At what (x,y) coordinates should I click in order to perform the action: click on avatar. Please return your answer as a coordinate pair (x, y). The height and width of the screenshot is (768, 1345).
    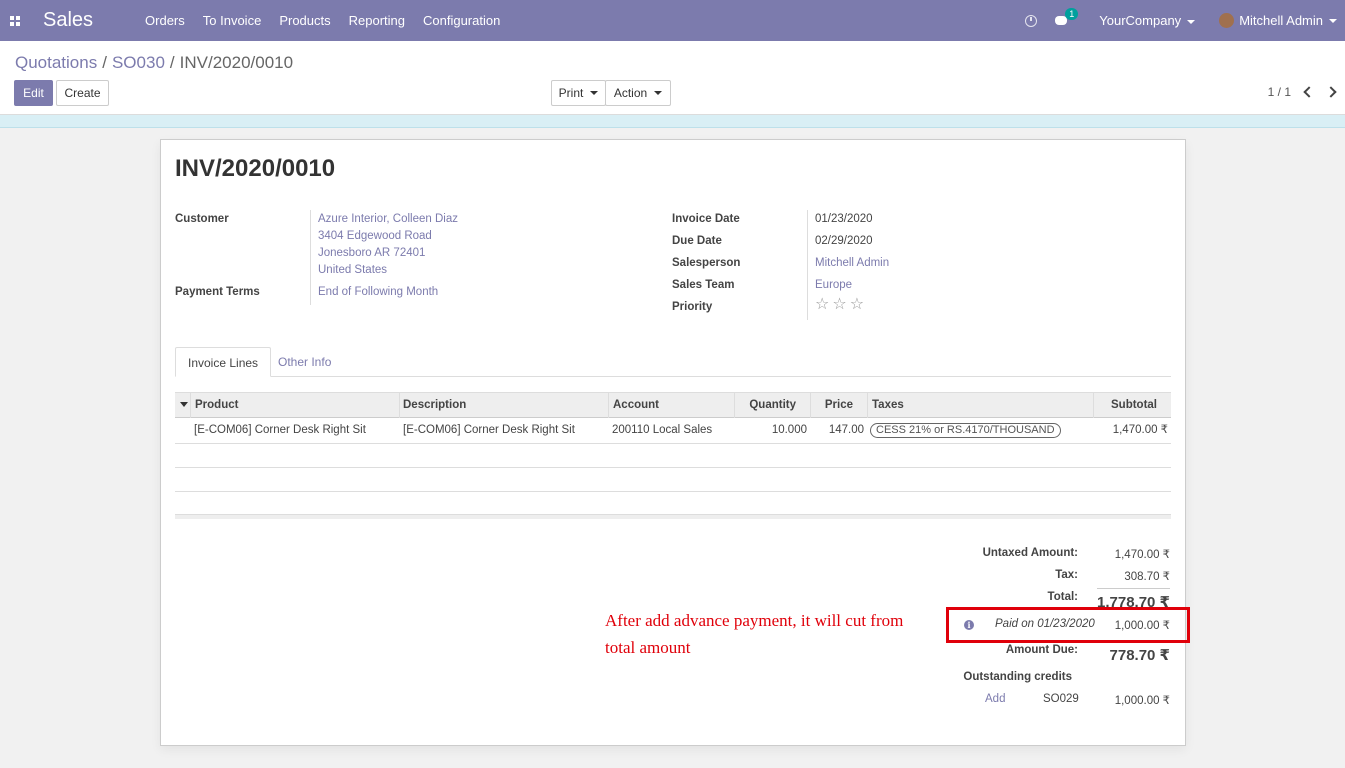
    Looking at the image, I should click on (1227, 20).